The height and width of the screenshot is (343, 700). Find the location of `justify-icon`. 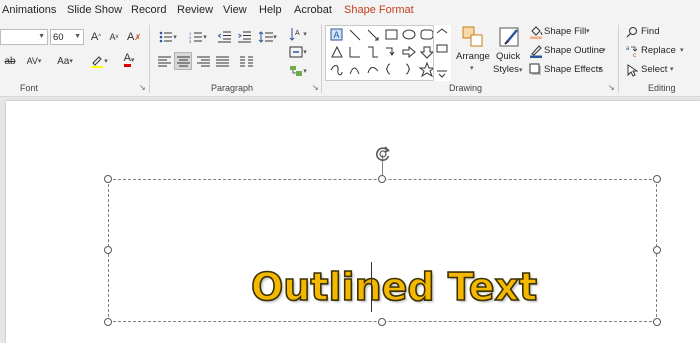

justify-icon is located at coordinates (222, 61).